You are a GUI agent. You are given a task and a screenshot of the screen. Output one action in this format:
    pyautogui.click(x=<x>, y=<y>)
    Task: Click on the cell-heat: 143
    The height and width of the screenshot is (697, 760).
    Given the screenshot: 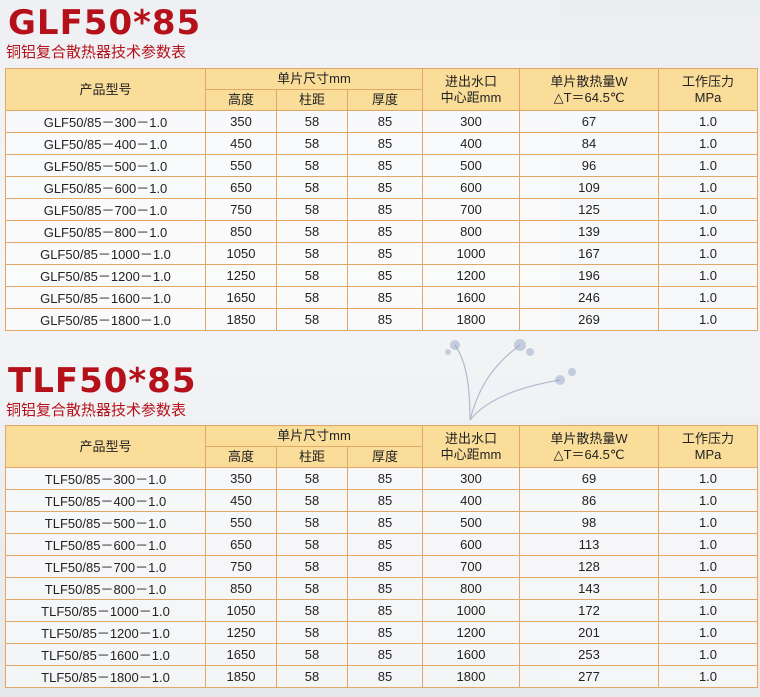 What is the action you would take?
    pyautogui.click(x=589, y=588)
    